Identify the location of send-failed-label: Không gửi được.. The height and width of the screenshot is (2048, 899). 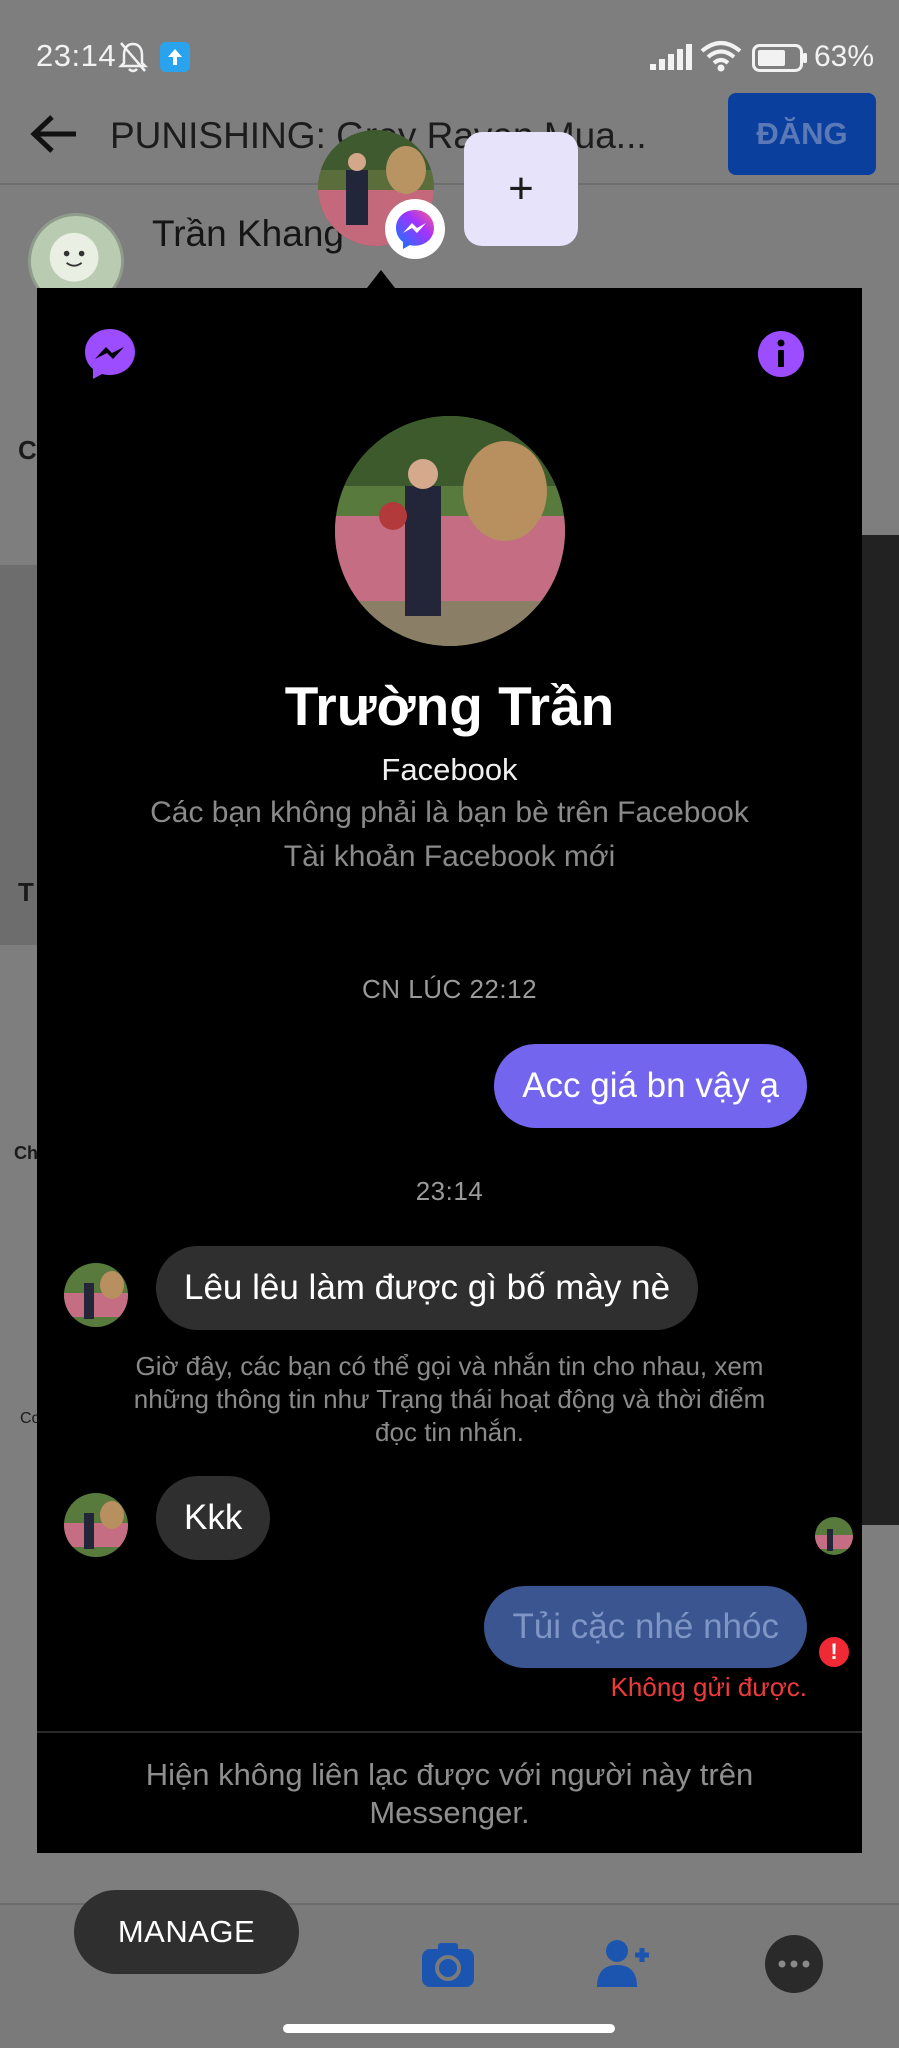
(708, 1687).